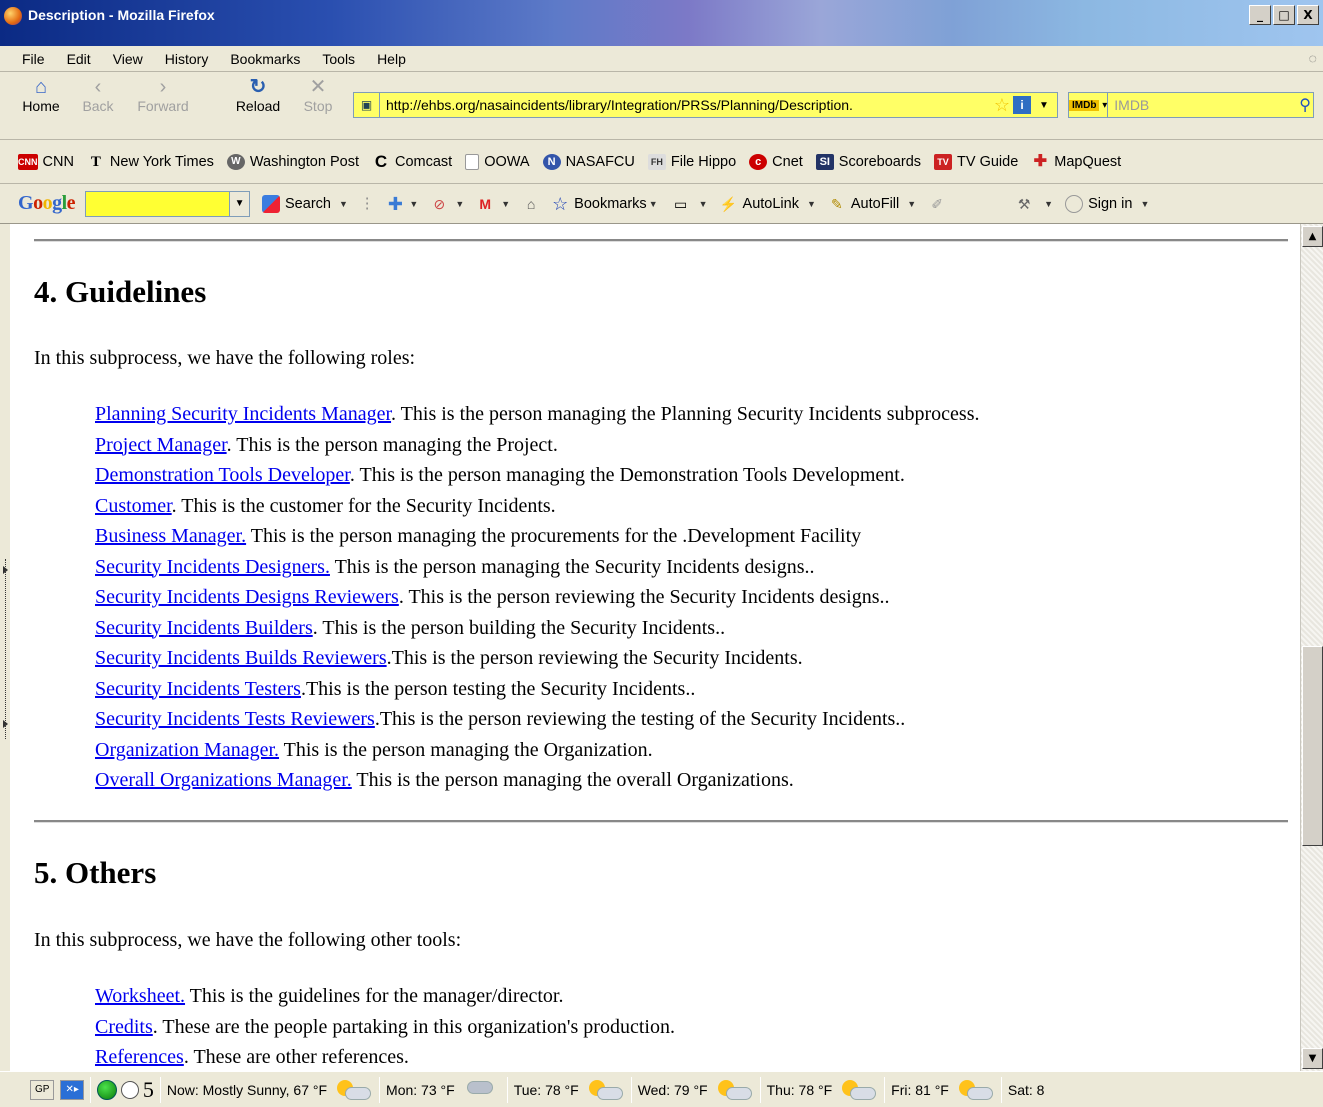 This screenshot has width=1323, height=1107. What do you see at coordinates (395, 203) in the screenshot?
I see `plus-icon: ✚` at bounding box center [395, 203].